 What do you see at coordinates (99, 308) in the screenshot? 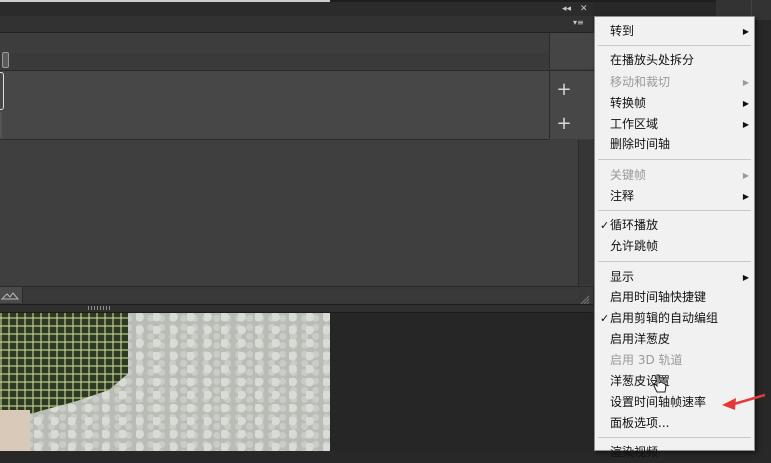
I see `splitter-grip-icon` at bounding box center [99, 308].